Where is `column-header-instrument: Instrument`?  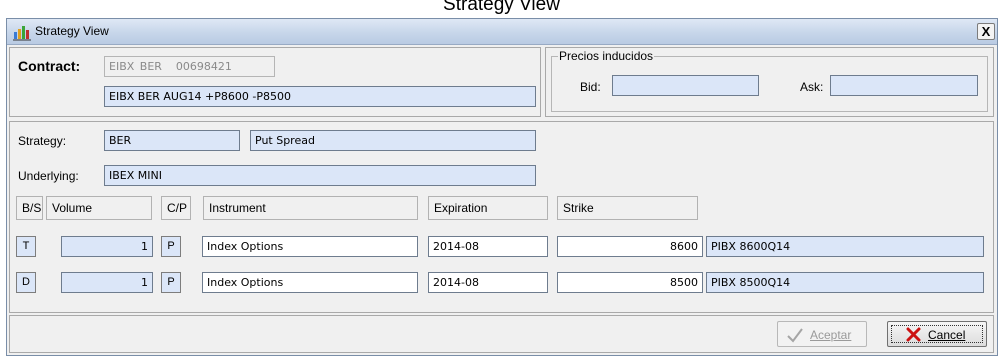 column-header-instrument: Instrument is located at coordinates (310, 208).